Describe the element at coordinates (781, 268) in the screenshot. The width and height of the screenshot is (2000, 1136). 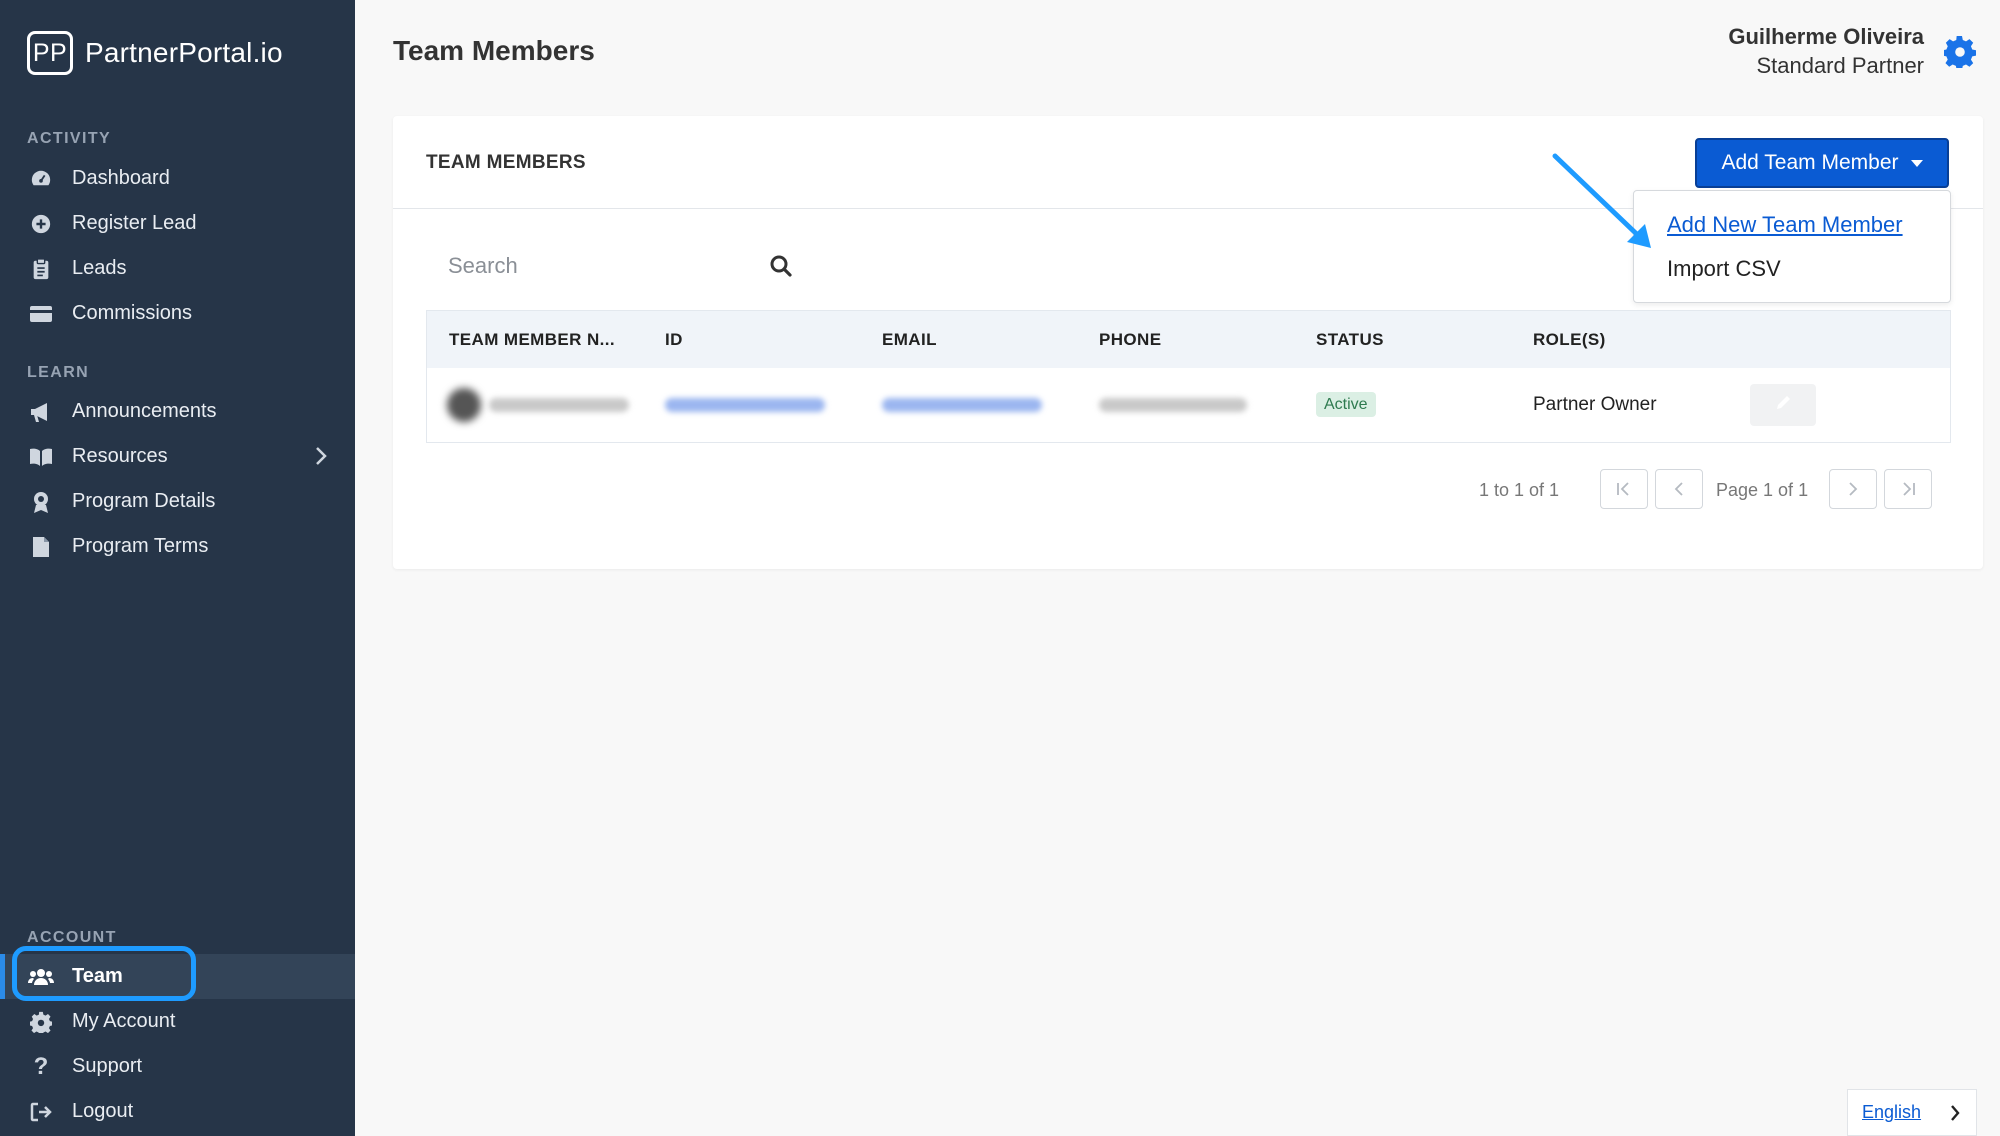
I see `search-icon` at that location.